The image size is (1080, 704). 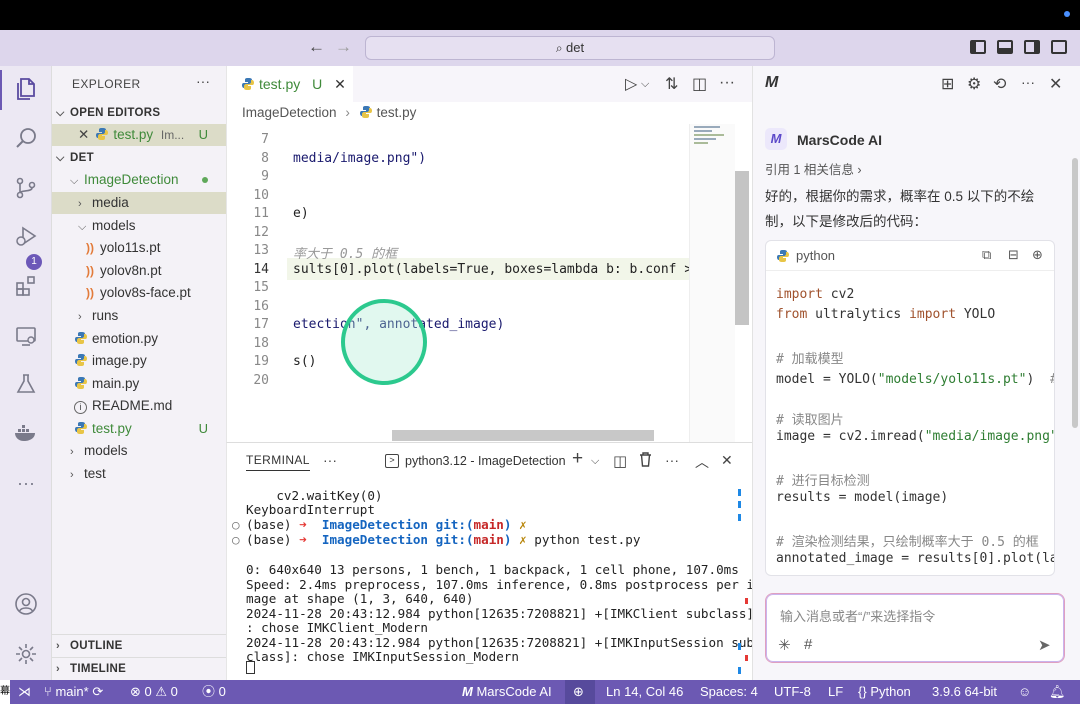 What do you see at coordinates (835, 692) in the screenshot?
I see `end-of-line: LF` at bounding box center [835, 692].